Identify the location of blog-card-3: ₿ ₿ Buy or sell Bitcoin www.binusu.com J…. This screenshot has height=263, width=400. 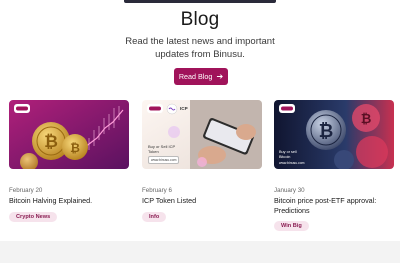
(334, 165).